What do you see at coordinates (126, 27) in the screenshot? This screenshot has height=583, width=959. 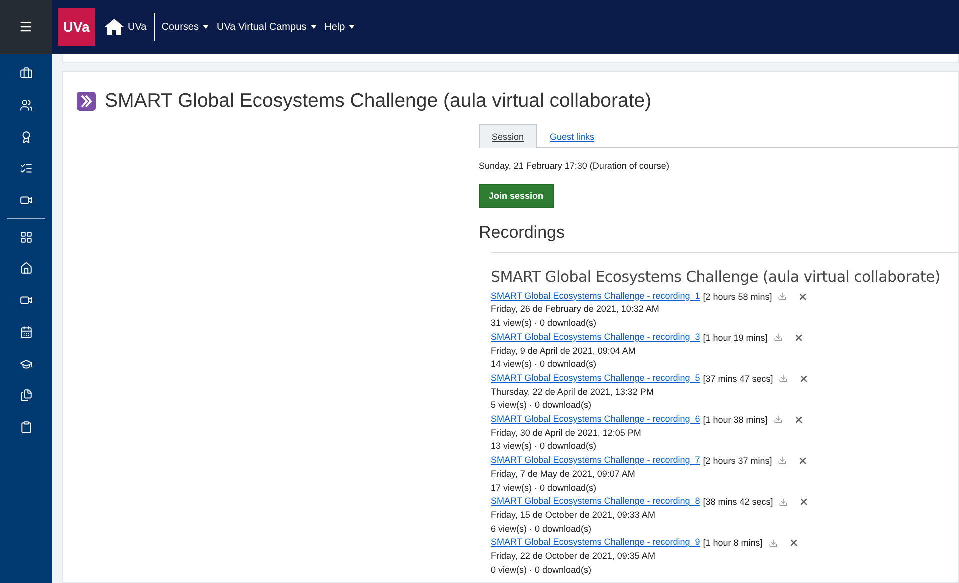 I see `home-link: UVa` at bounding box center [126, 27].